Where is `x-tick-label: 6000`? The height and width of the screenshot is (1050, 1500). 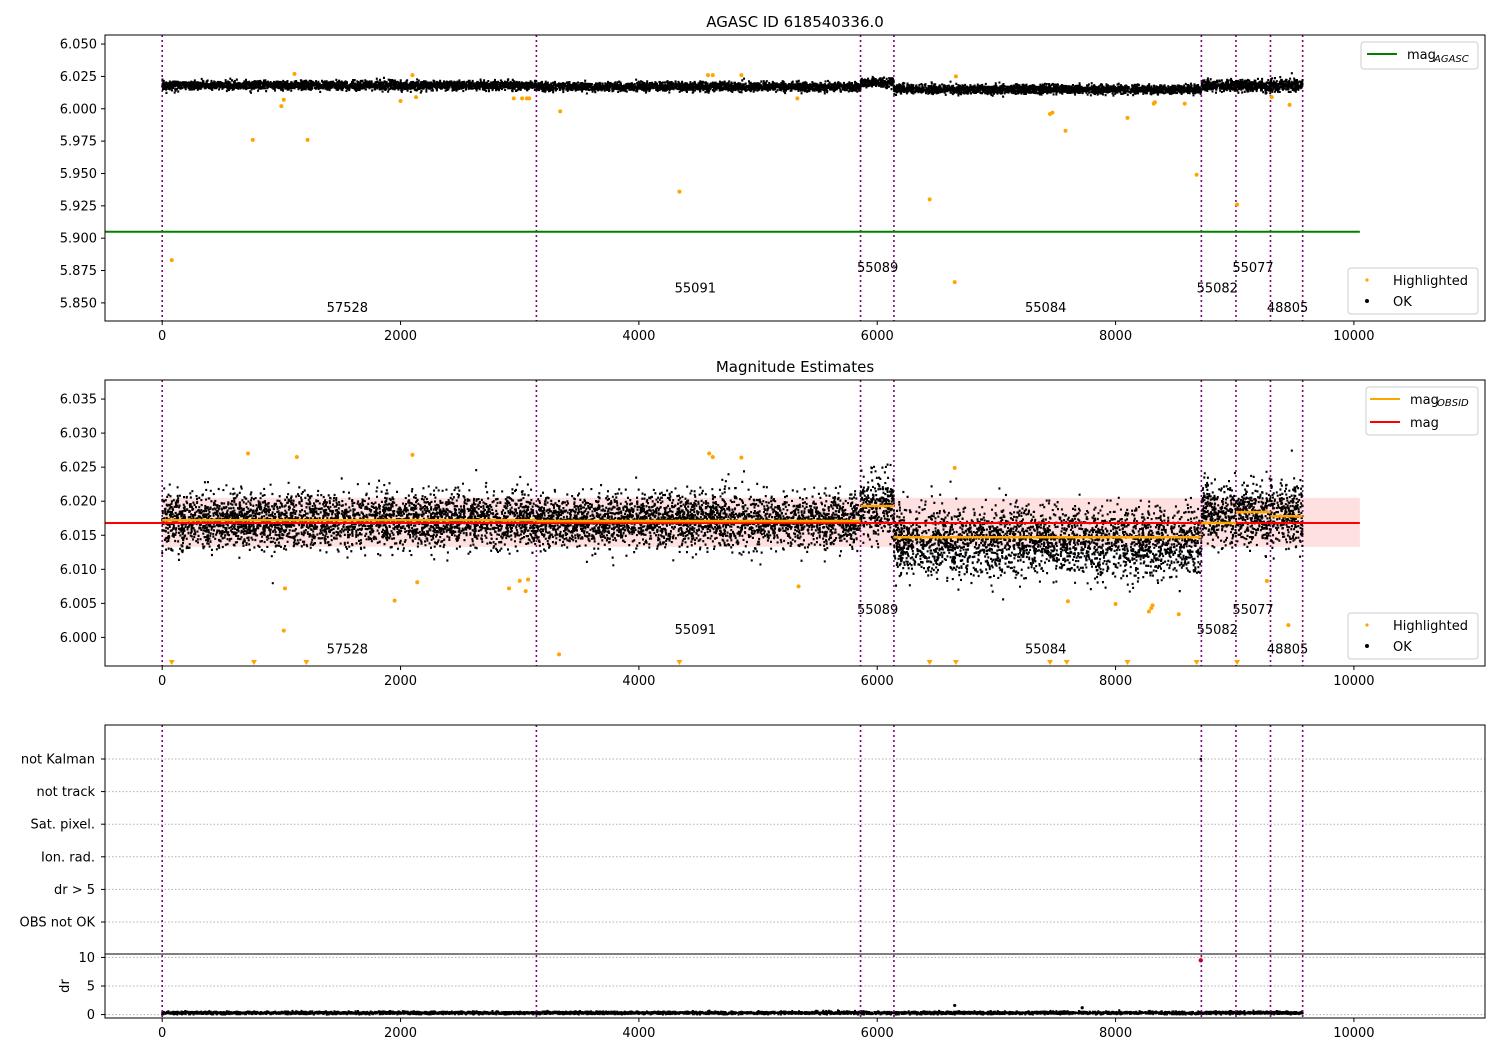
x-tick-label: 6000 is located at coordinates (877, 1033).